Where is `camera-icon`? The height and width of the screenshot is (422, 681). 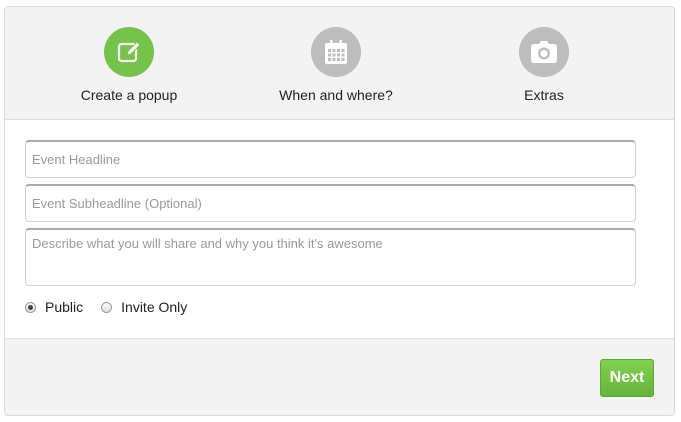
camera-icon is located at coordinates (544, 52).